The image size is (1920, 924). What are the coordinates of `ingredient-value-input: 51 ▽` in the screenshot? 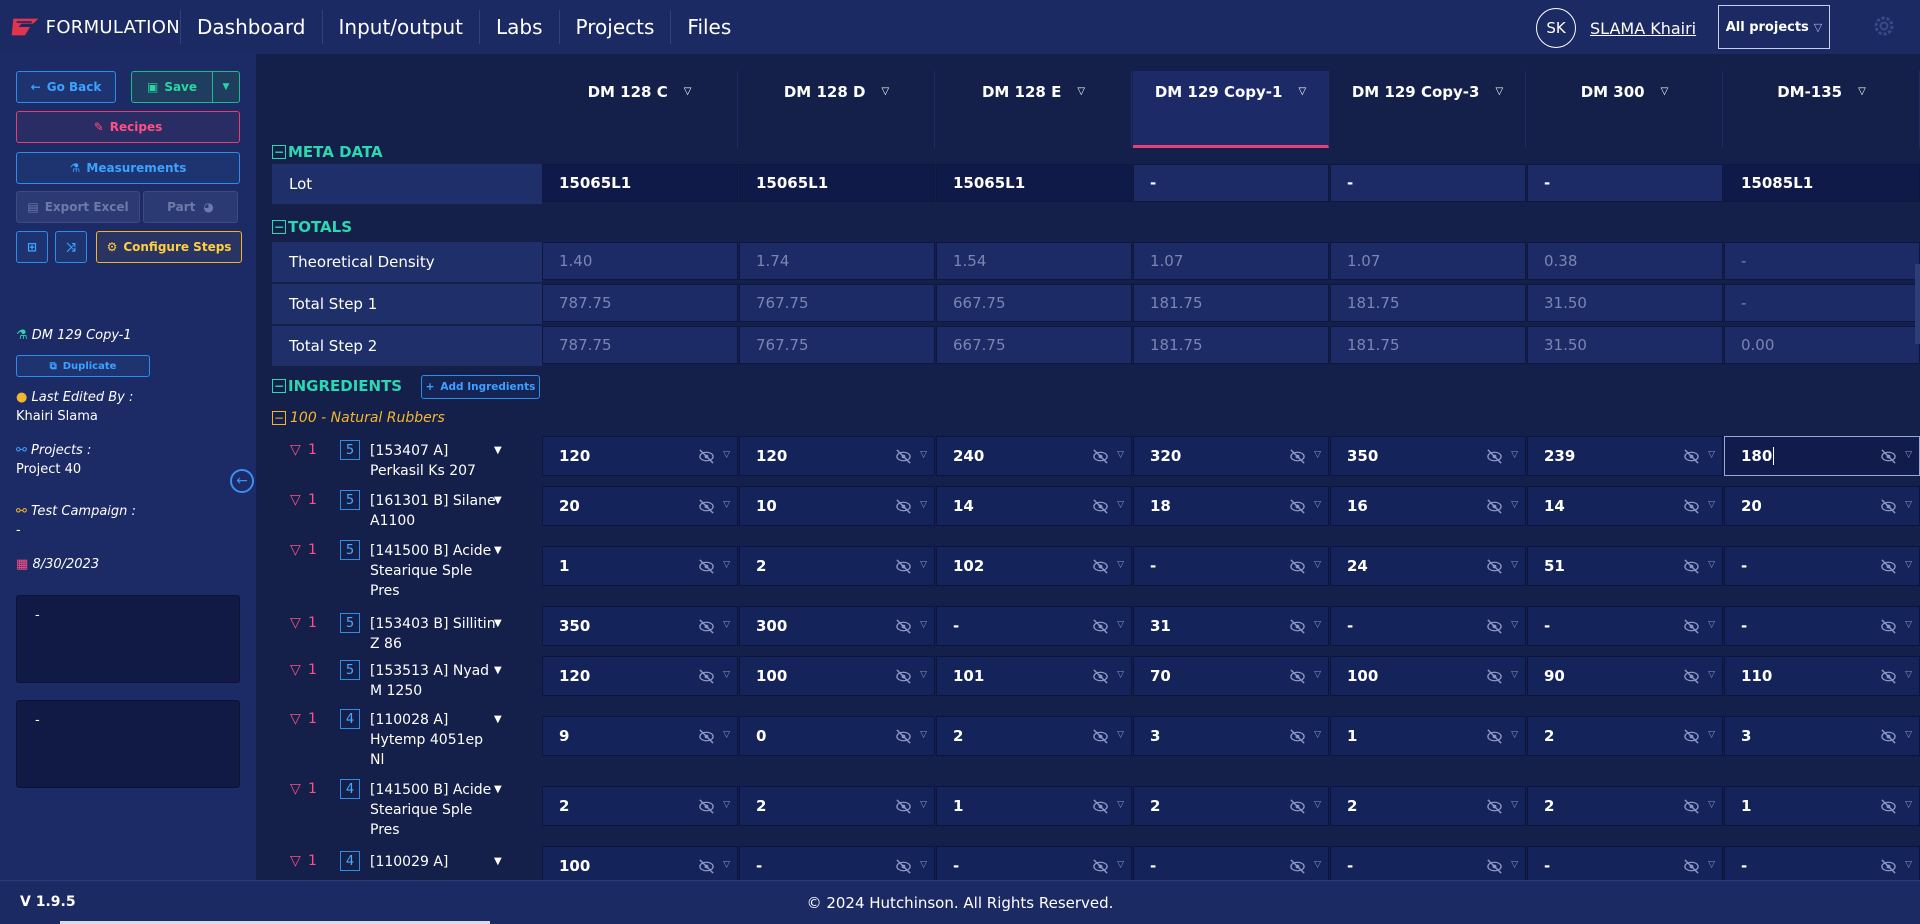 It's located at (1625, 566).